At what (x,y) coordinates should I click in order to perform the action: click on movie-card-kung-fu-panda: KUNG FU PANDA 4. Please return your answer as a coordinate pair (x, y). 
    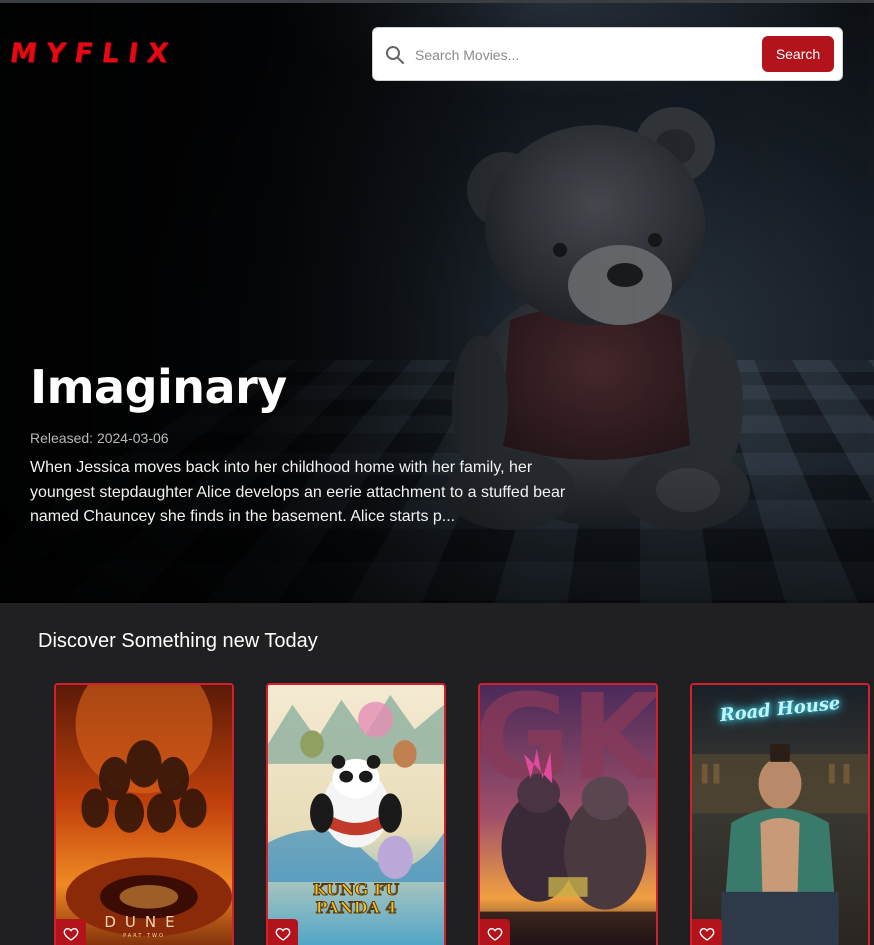
    Looking at the image, I should click on (356, 814).